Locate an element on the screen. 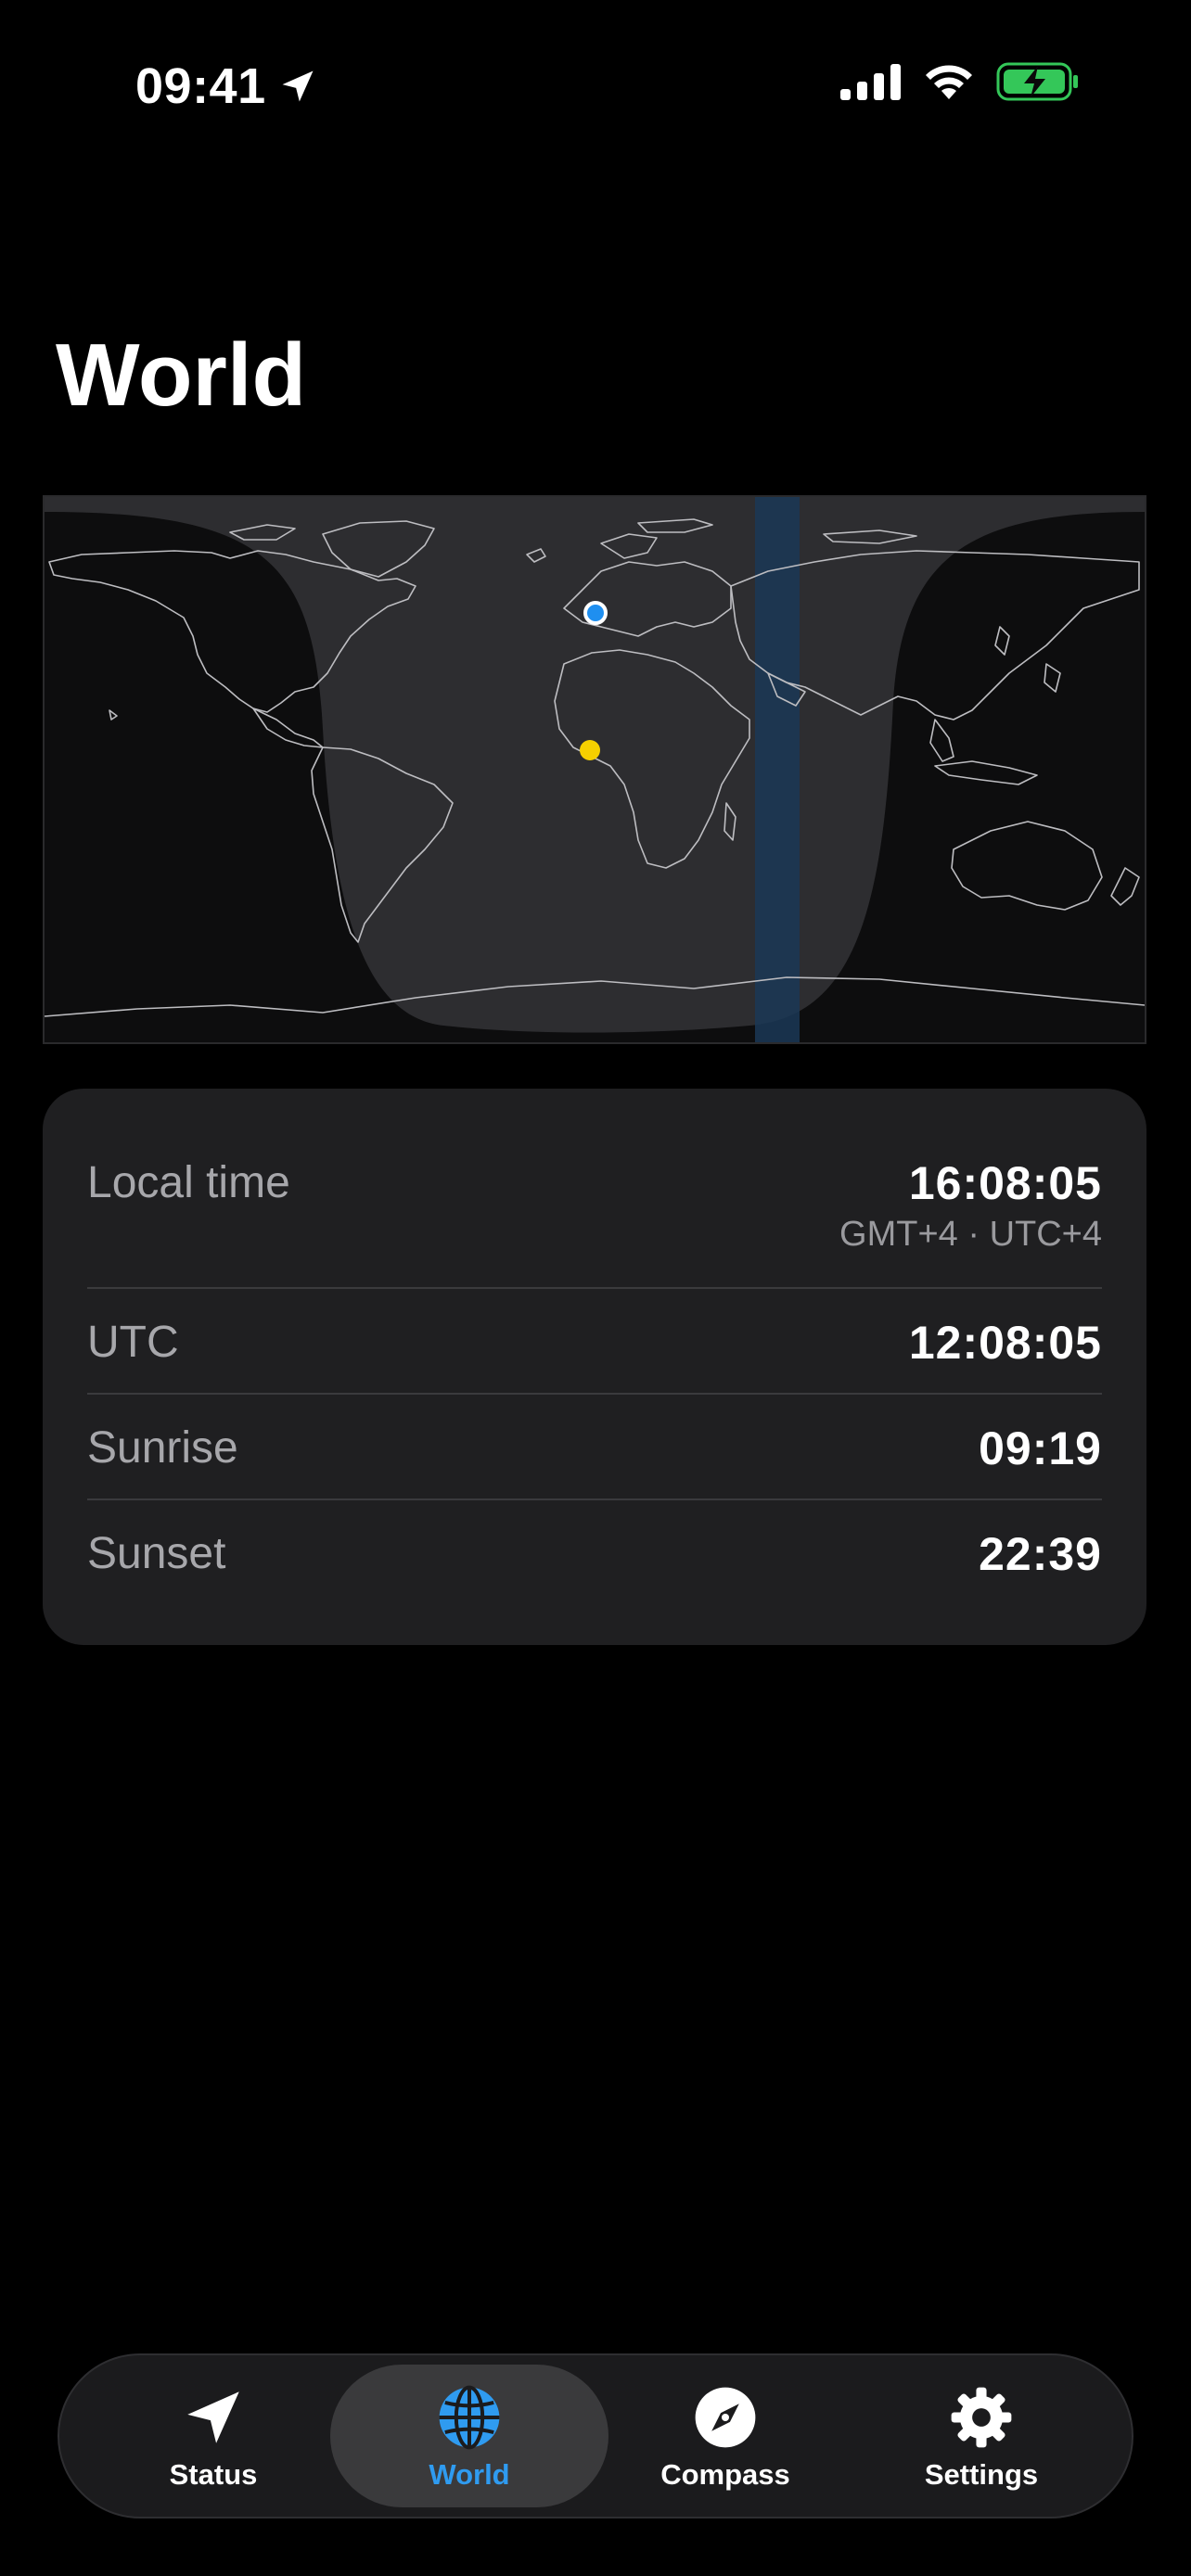 The image size is (1191, 2576). utc-row: UTC 12:08:05 is located at coordinates (594, 1342).